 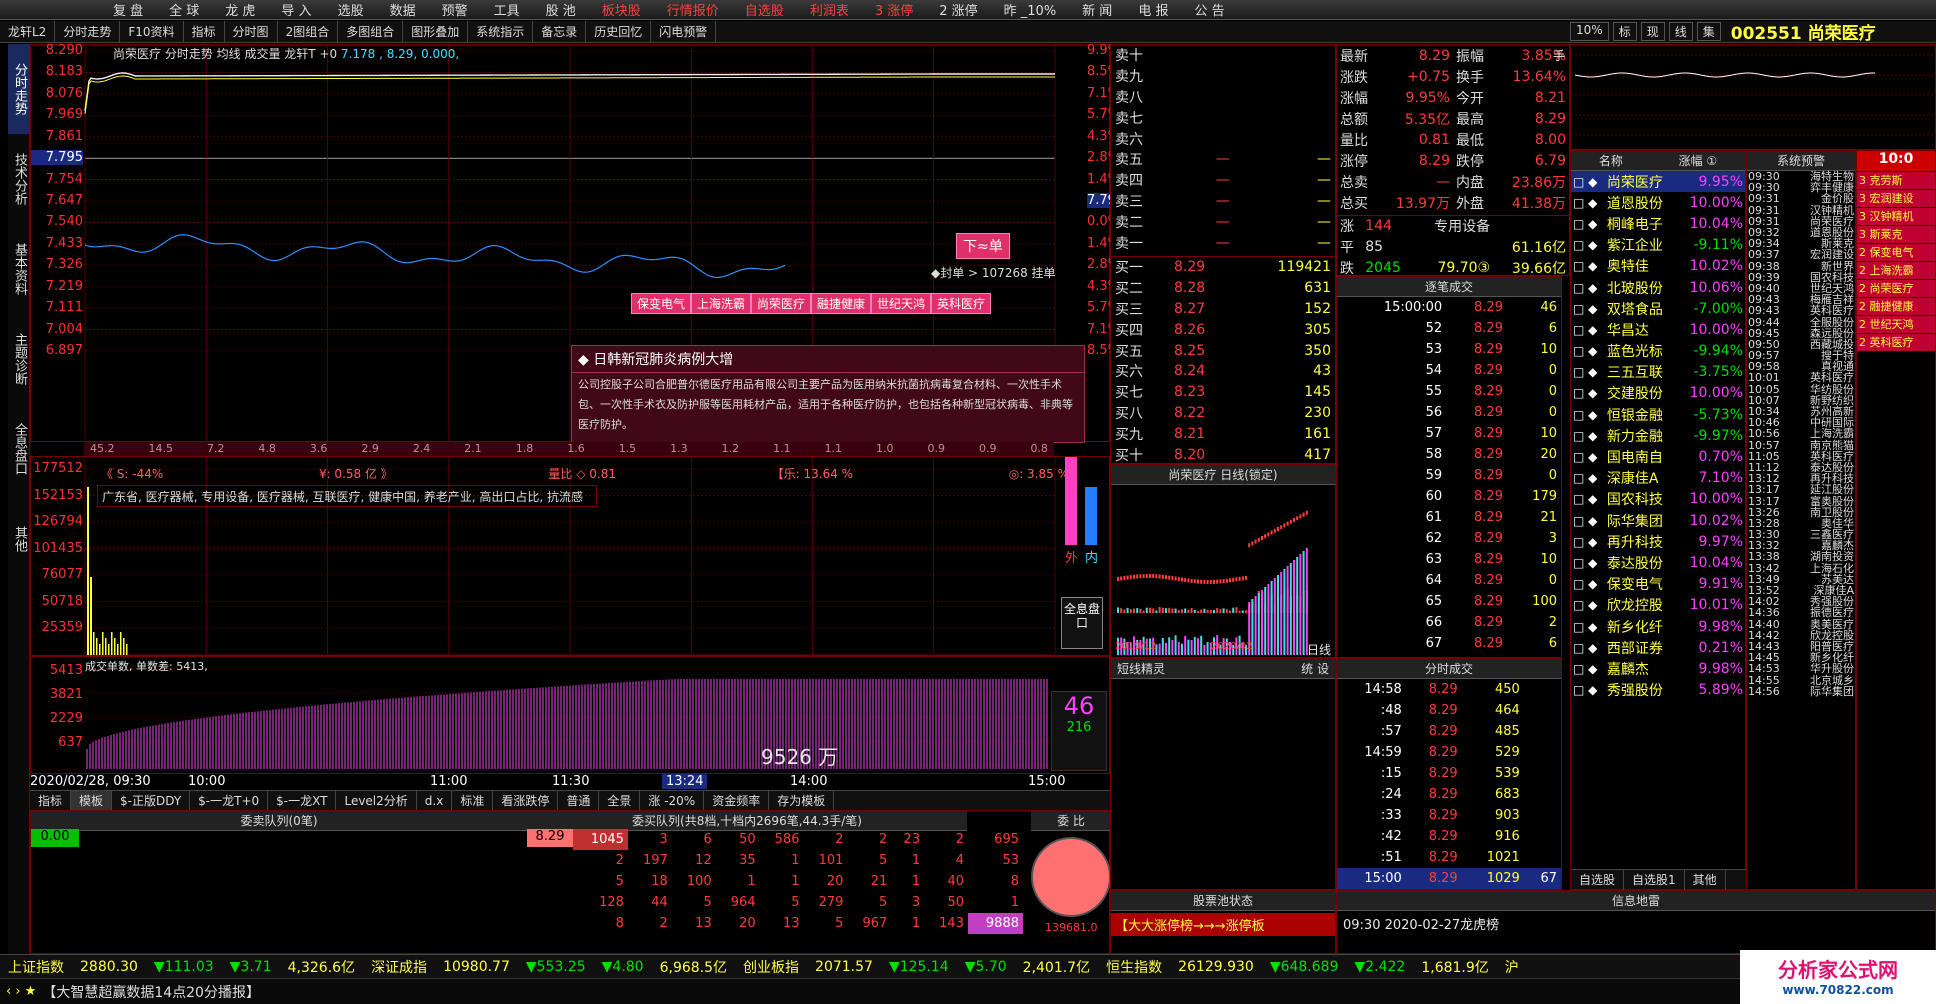 What do you see at coordinates (841, 303) in the screenshot?
I see `concept-tag: 融捷健康` at bounding box center [841, 303].